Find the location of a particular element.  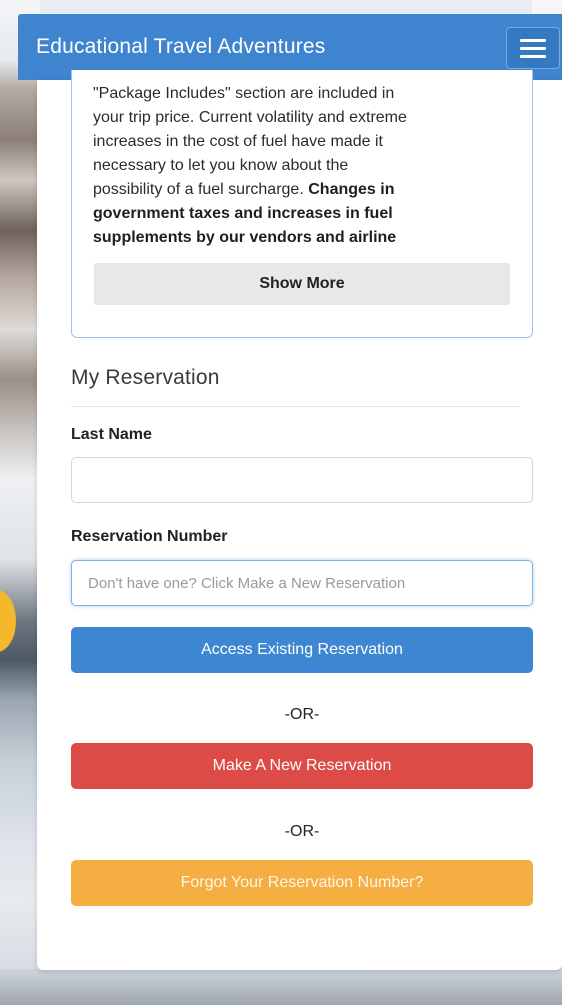

text-fade-overlay is located at coordinates (303, 255).